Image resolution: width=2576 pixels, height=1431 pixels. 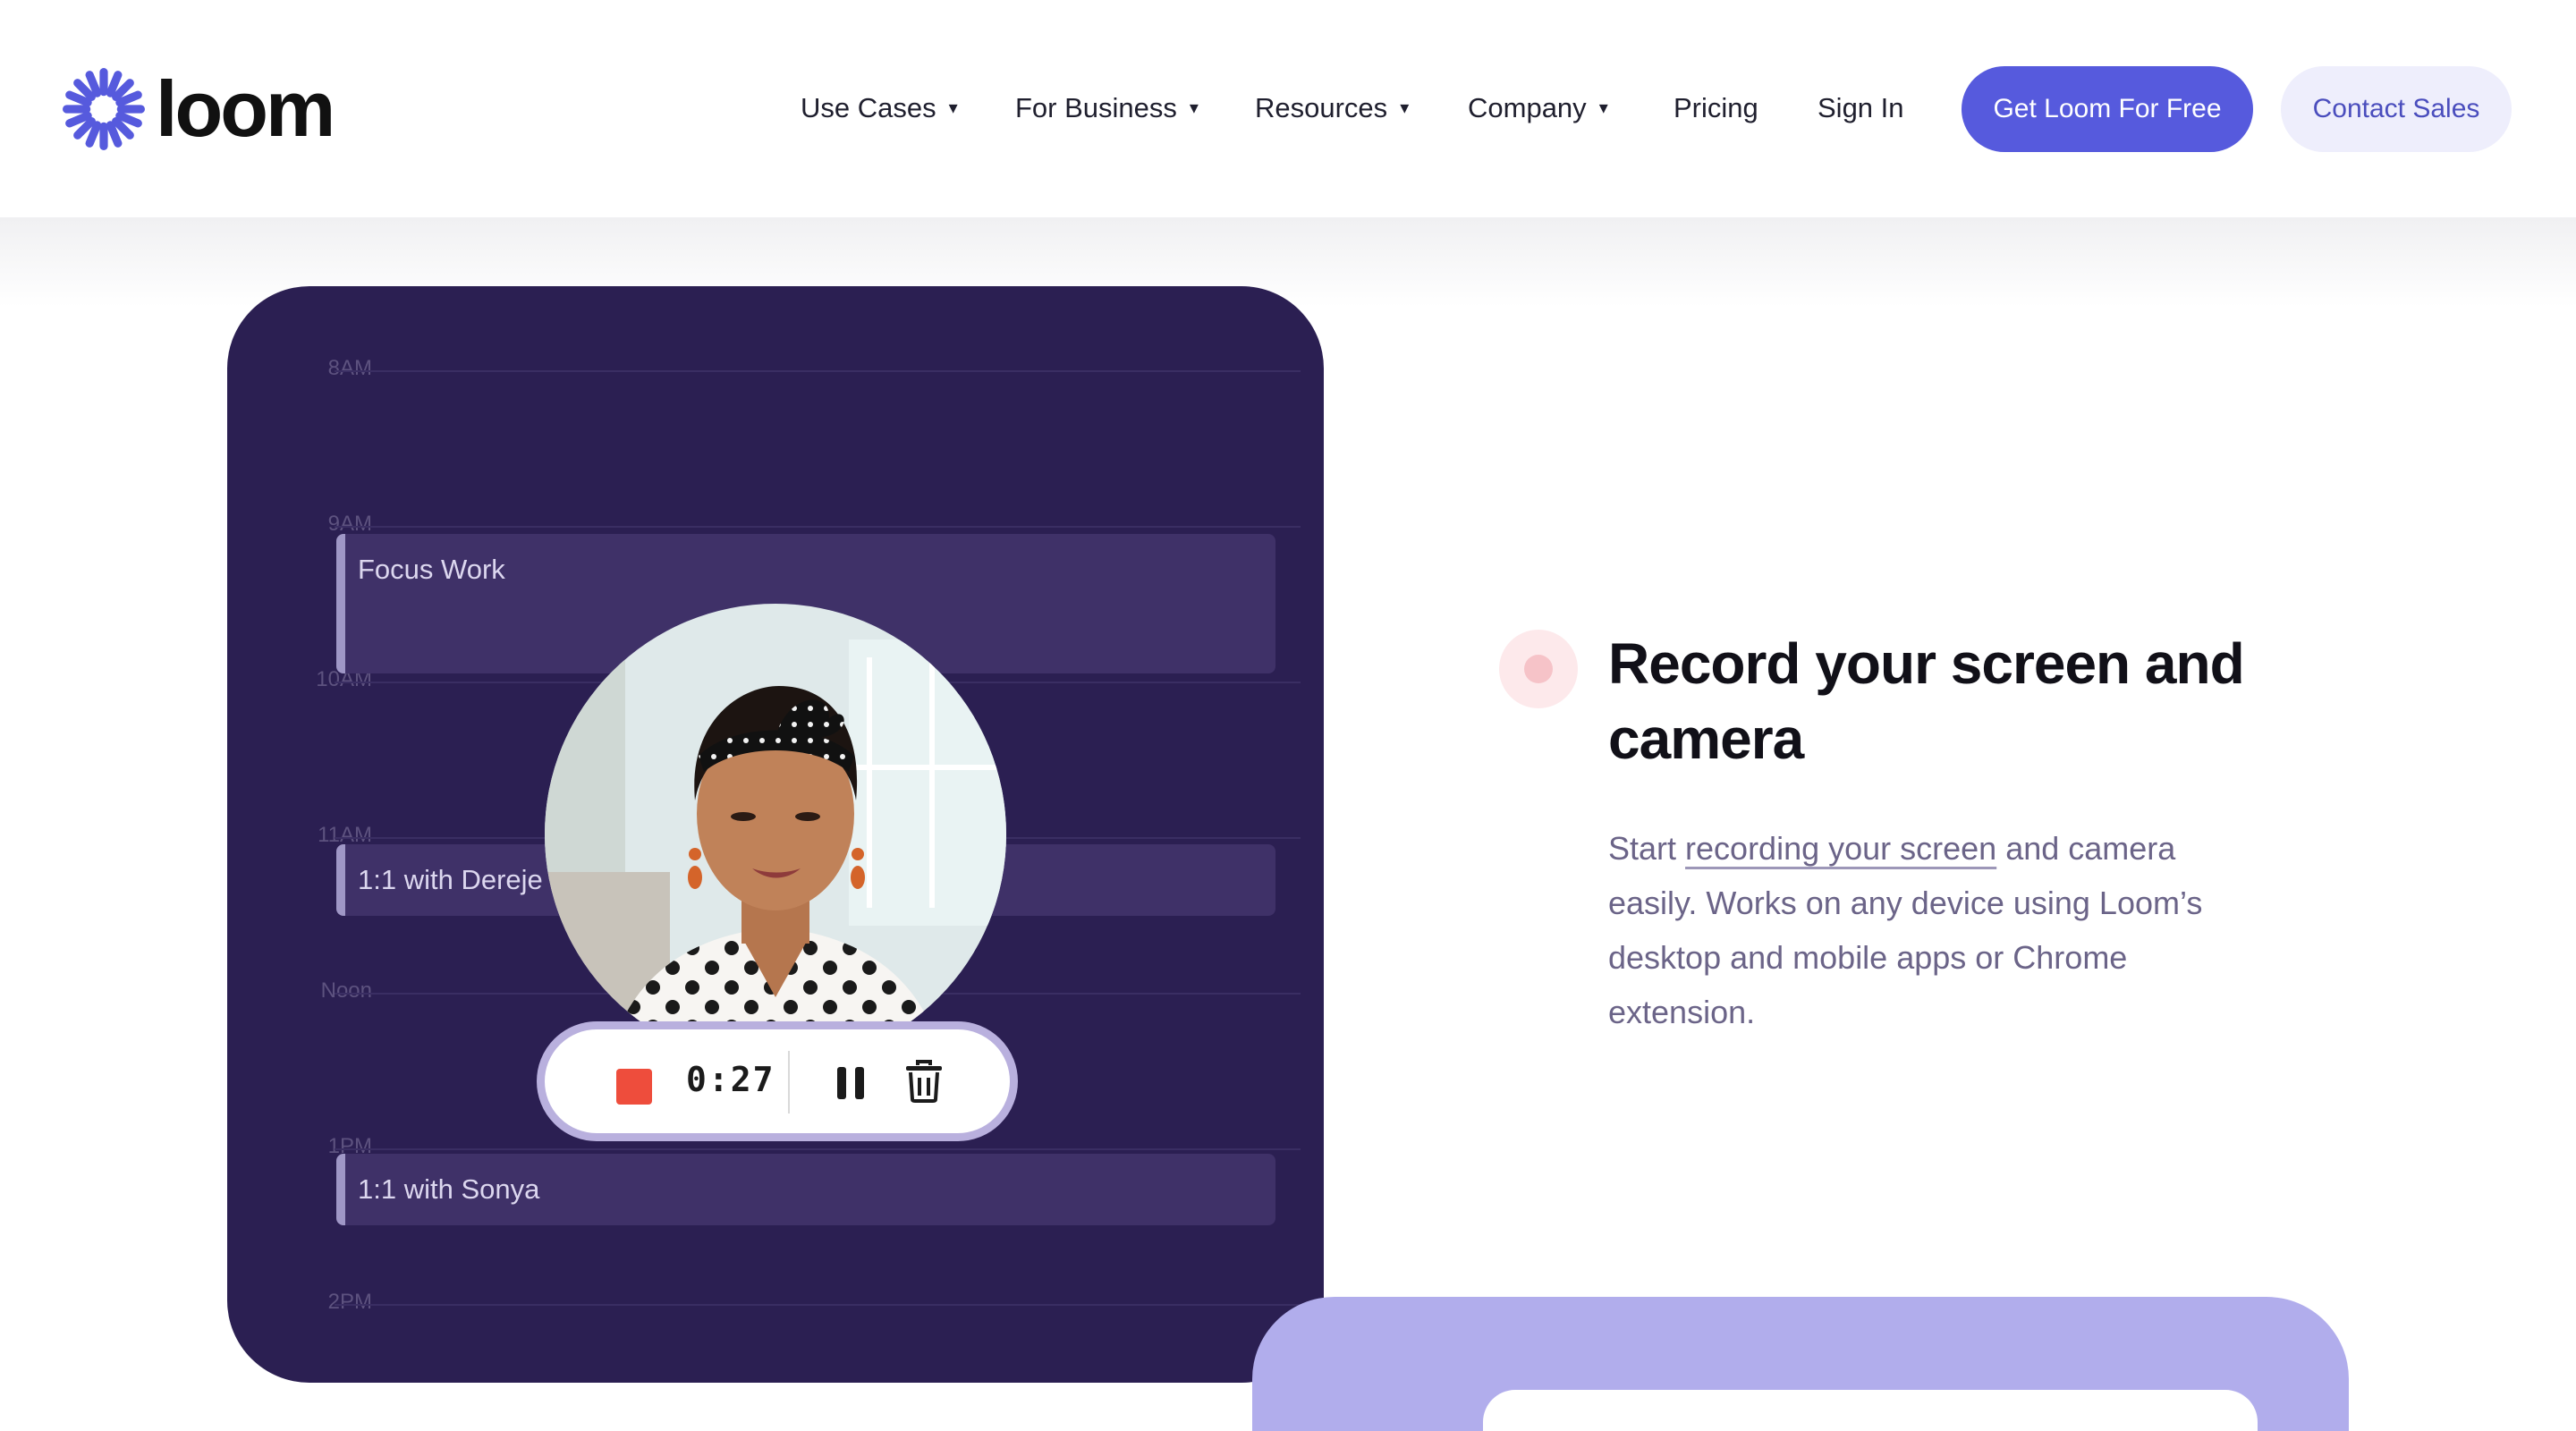 What do you see at coordinates (868, 108) in the screenshot?
I see `nav-label: Use Cases` at bounding box center [868, 108].